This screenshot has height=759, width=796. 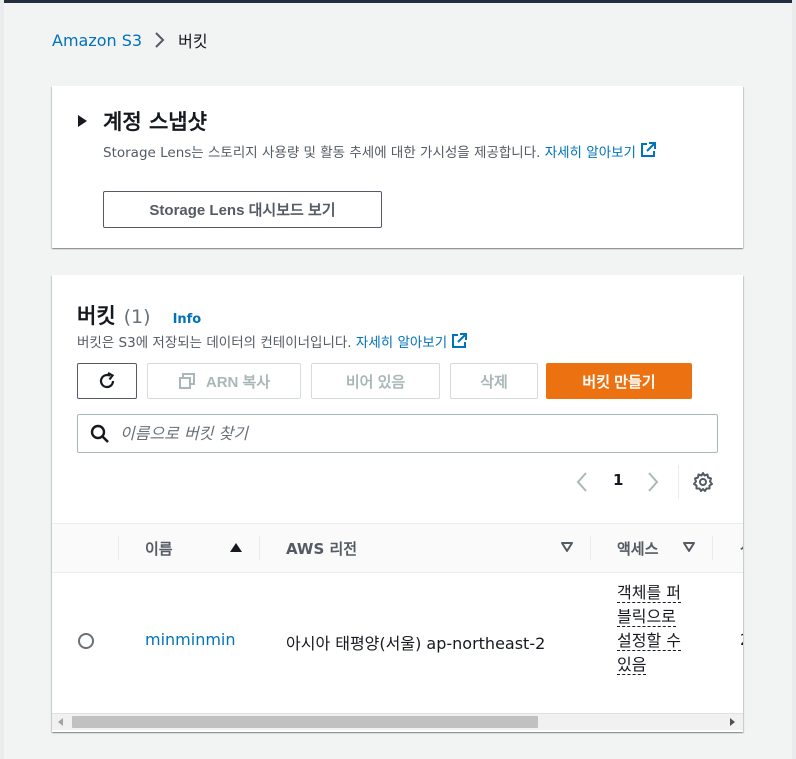 What do you see at coordinates (794, 379) in the screenshot?
I see `right-edge` at bounding box center [794, 379].